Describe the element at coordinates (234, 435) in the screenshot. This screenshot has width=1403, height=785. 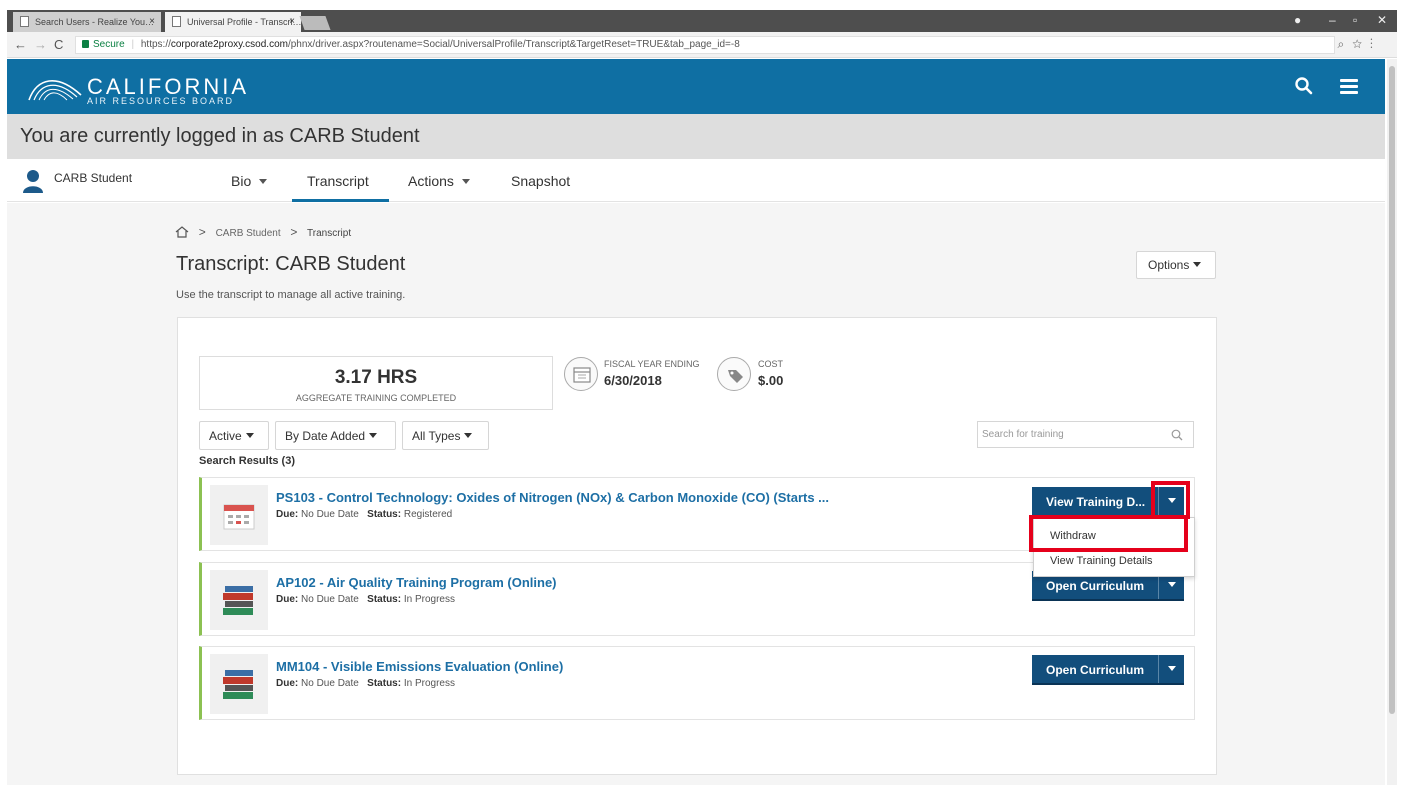
I see `status-filter-dropdown: Active` at that location.